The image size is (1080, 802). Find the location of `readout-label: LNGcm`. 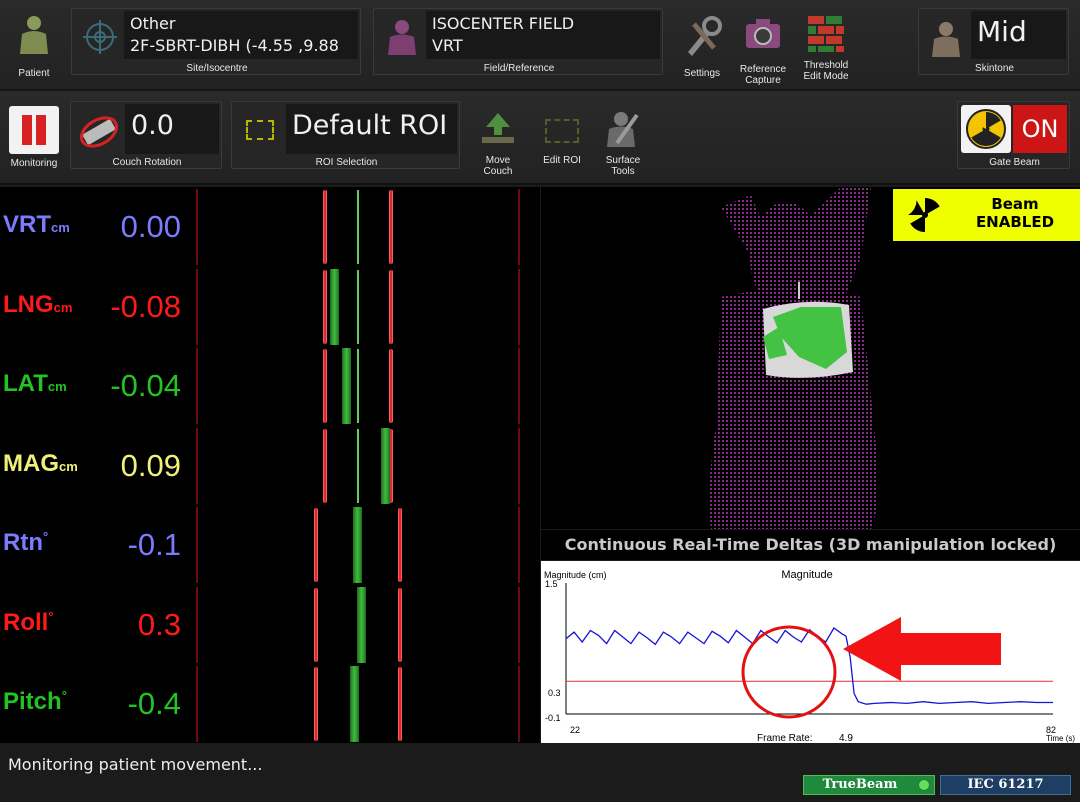

readout-label: LNGcm is located at coordinates (37, 305).